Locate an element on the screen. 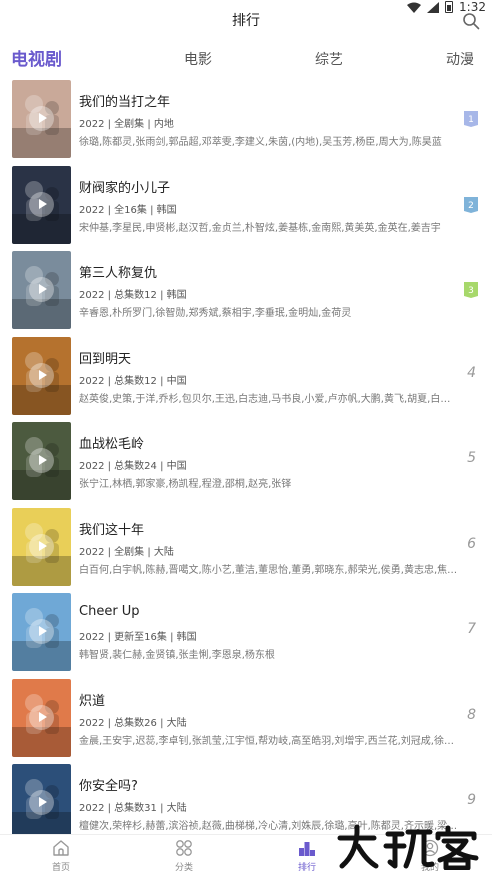 This screenshot has height=876, width=492. rank-badge-number: 3 is located at coordinates (471, 291).